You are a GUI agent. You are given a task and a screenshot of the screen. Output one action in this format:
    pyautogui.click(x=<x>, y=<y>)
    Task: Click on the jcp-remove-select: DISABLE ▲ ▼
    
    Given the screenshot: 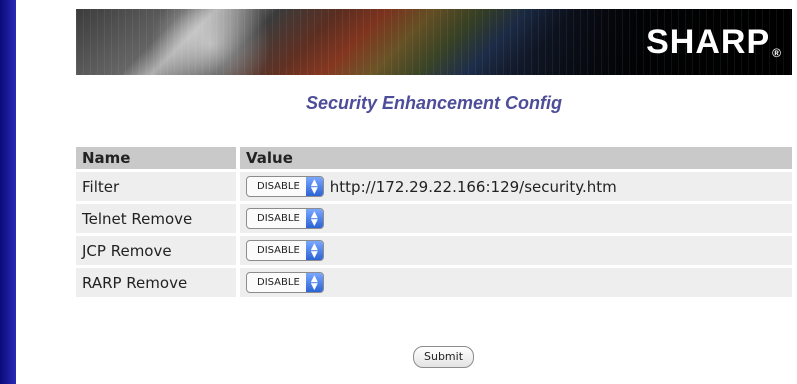 What is the action you would take?
    pyautogui.click(x=285, y=250)
    